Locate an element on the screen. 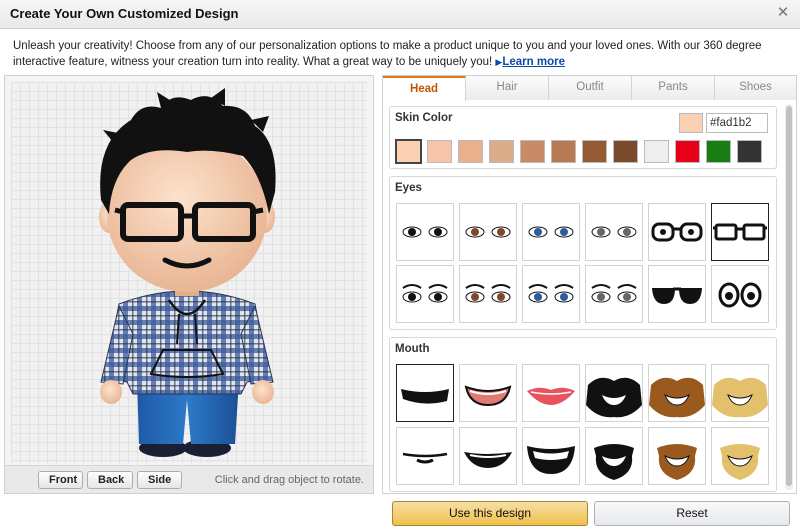 The width and height of the screenshot is (800, 531). eyes-lashes-blue-icon is located at coordinates (551, 294).